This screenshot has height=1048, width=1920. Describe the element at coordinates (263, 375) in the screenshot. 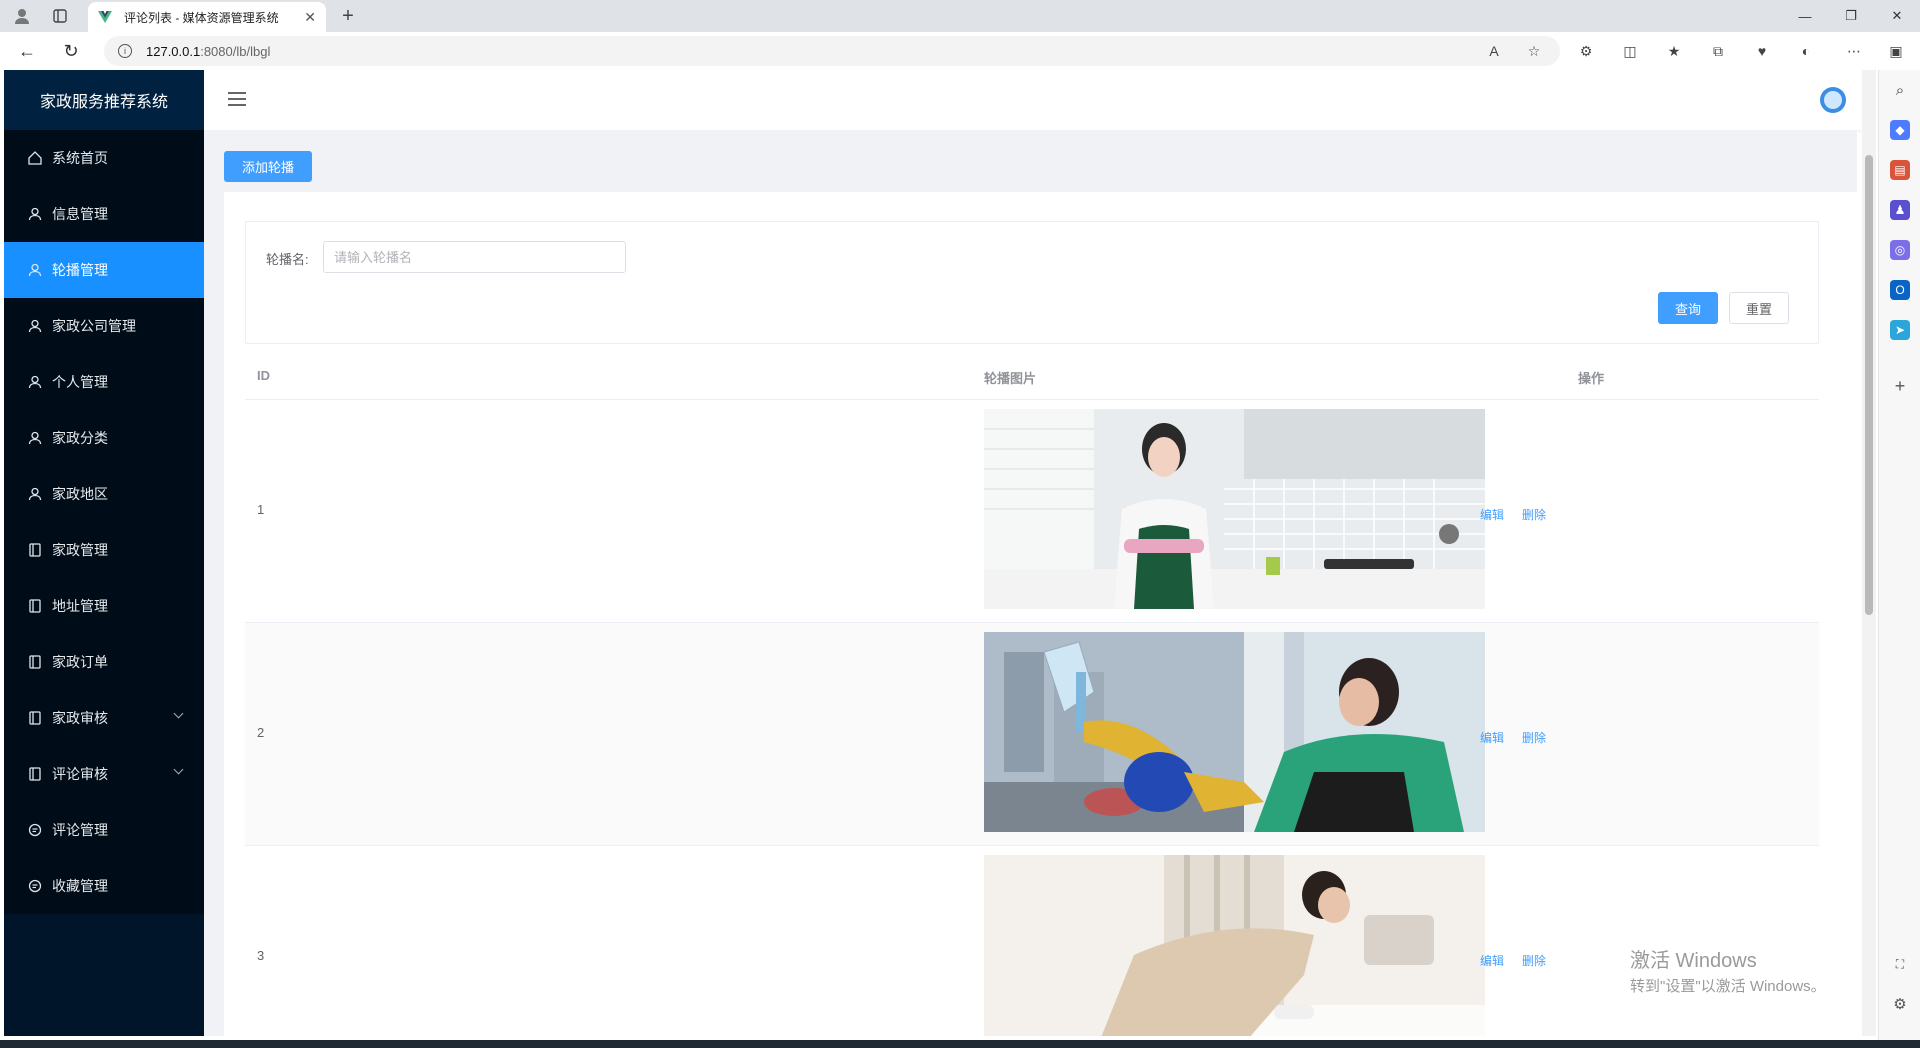

I see `col-header-id: ID` at that location.